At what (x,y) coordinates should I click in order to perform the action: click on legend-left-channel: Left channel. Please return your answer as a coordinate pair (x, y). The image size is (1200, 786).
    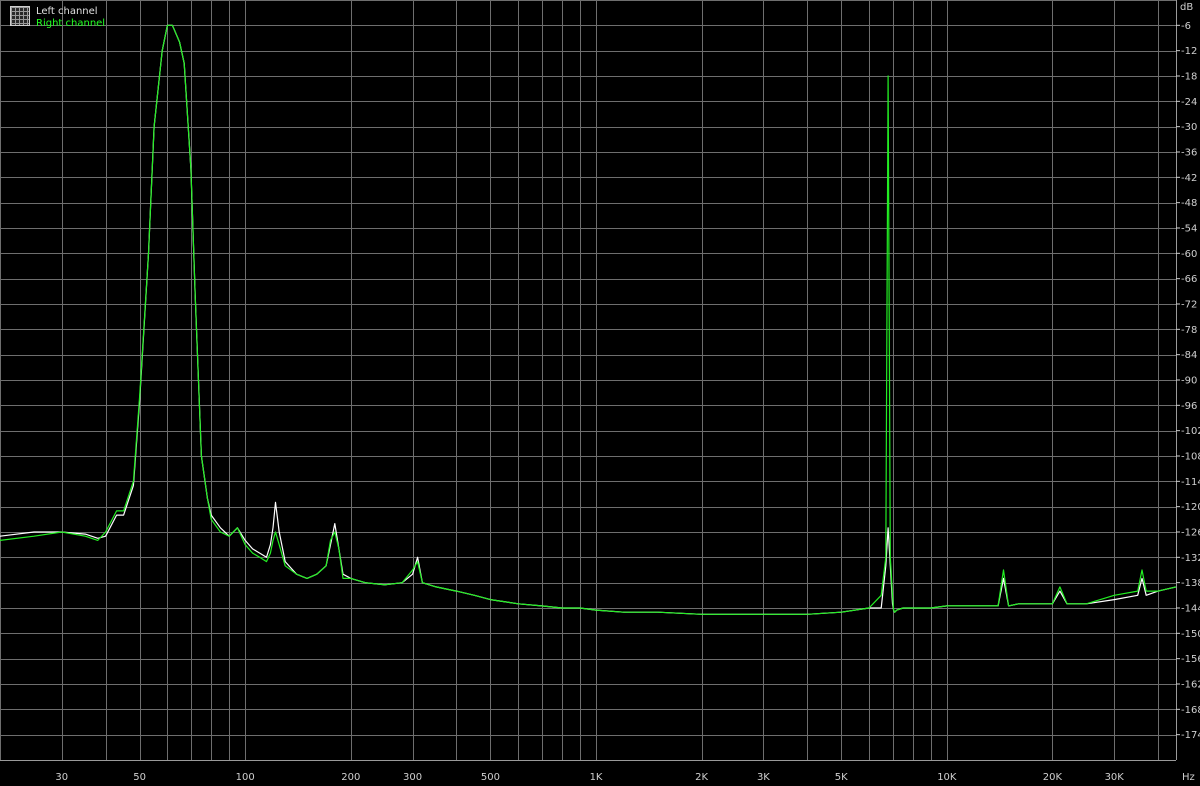
    Looking at the image, I should click on (67, 11).